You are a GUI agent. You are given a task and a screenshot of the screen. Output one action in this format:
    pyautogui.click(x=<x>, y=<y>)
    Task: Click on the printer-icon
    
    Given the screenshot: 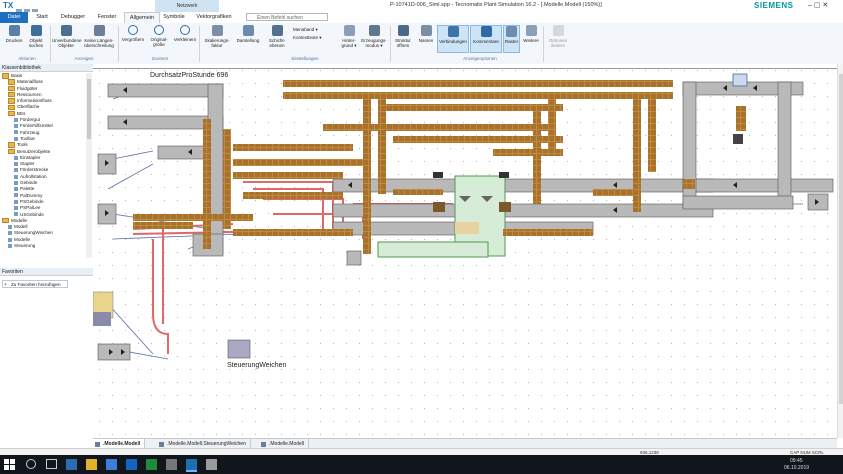 What is the action you would take?
    pyautogui.click(x=14, y=30)
    